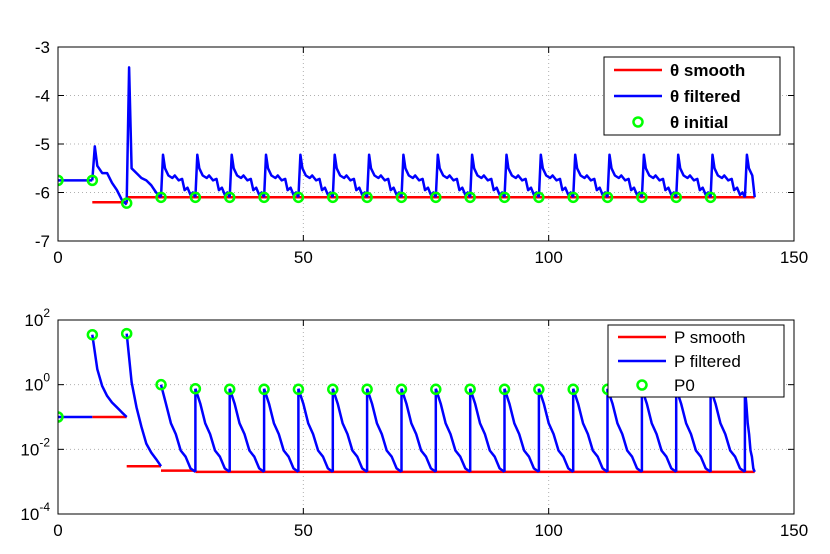  What do you see at coordinates (710, 337) in the screenshot?
I see `legend-label: P smooth` at bounding box center [710, 337].